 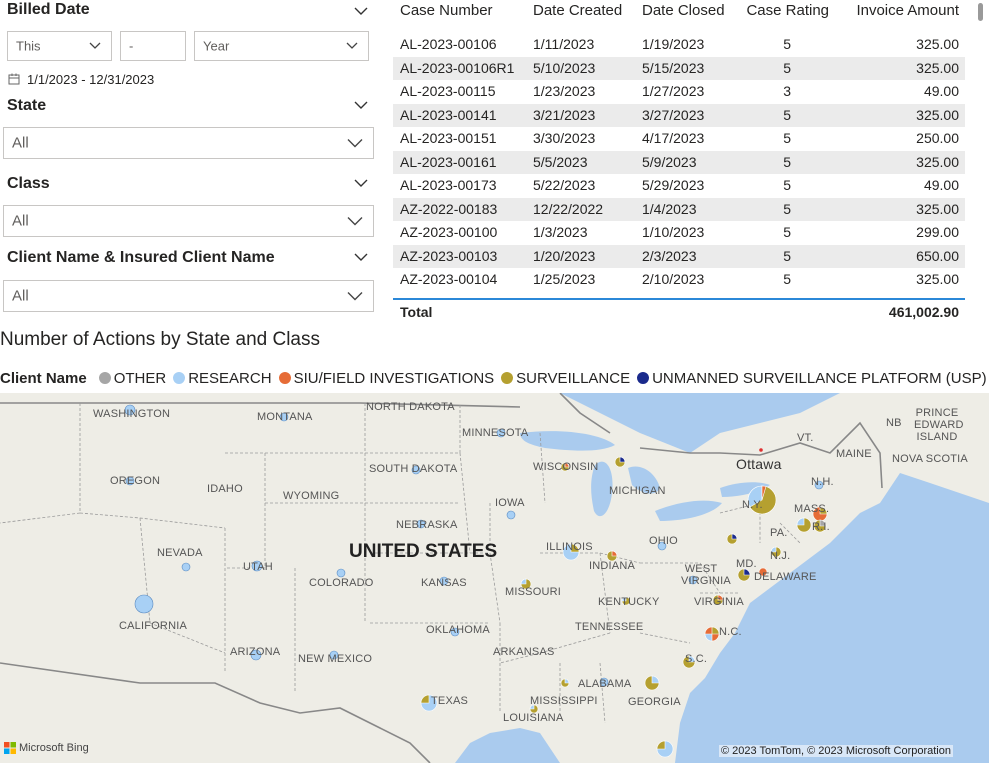 I want to click on table-row: AZ-2023-00103 1/20/2023 2/3/2023 5 650.00, so click(x=679, y=256).